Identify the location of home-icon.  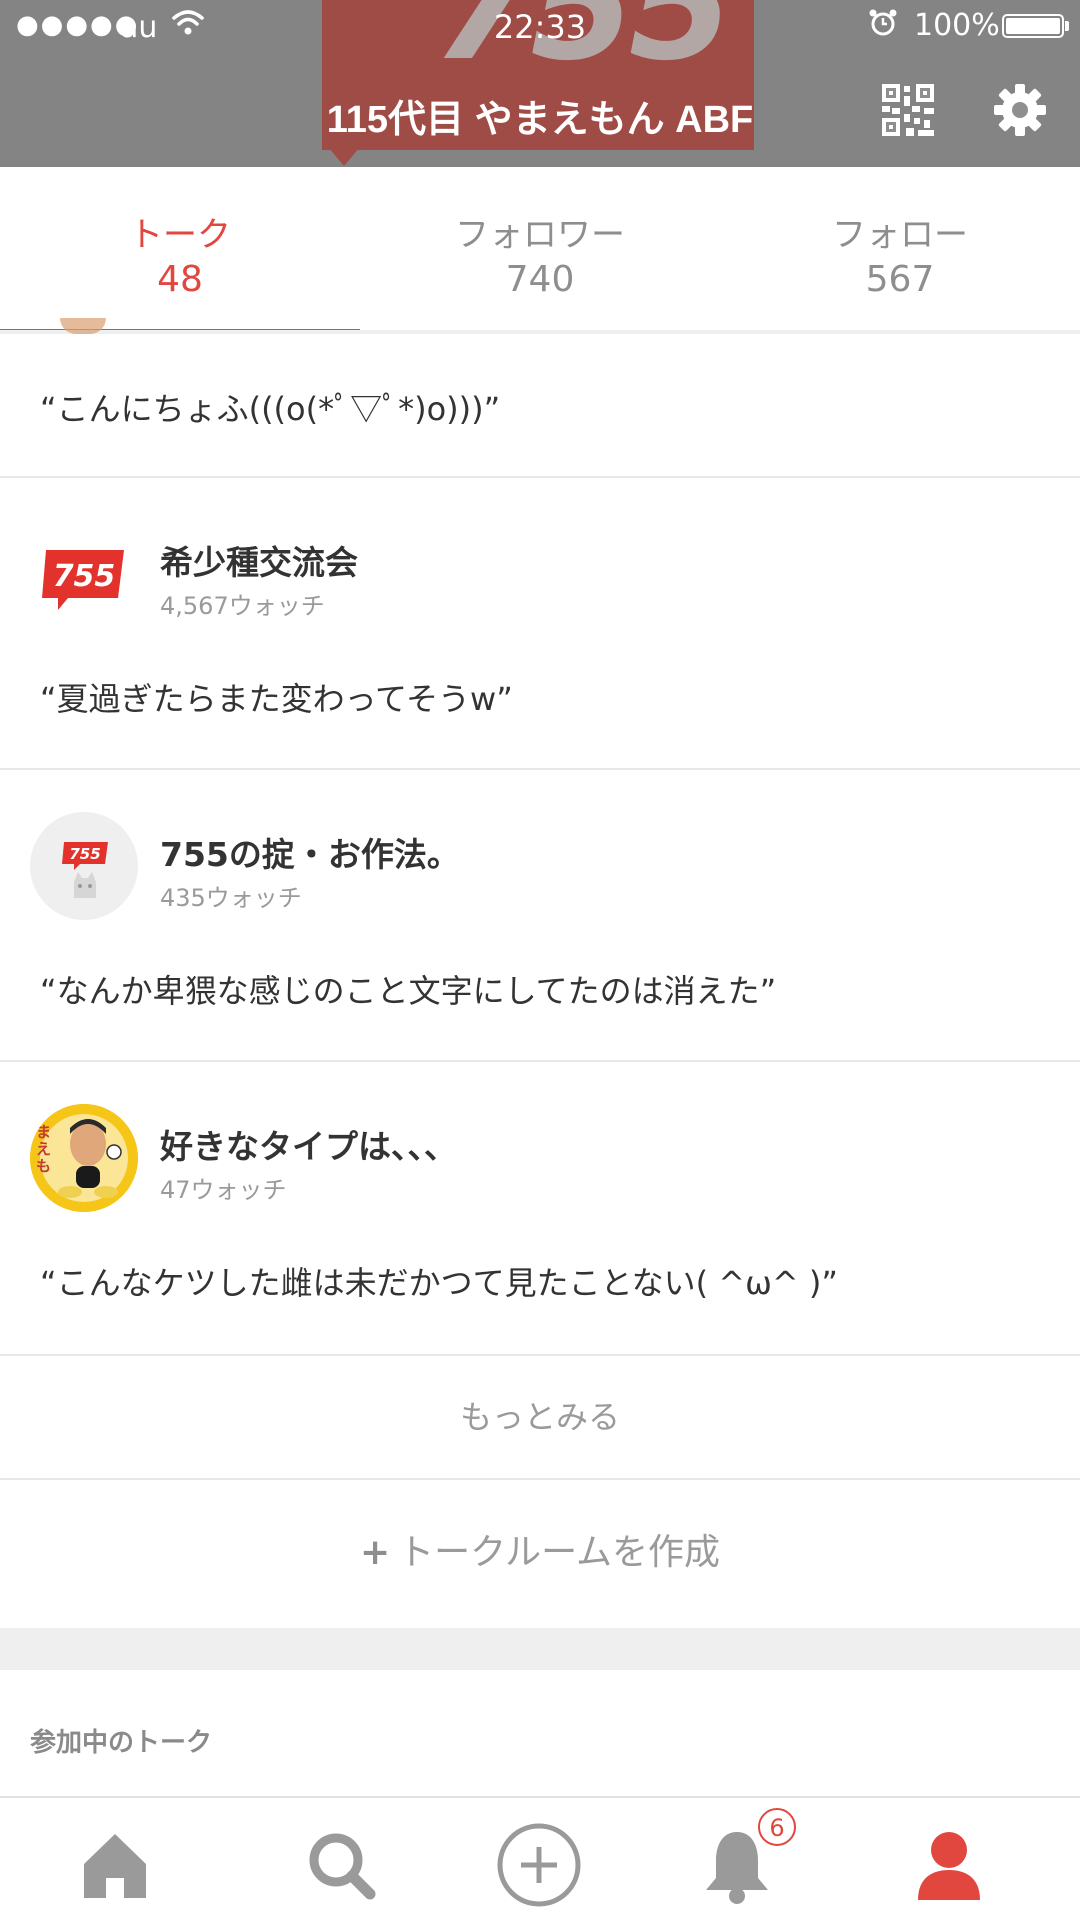
(115, 1865).